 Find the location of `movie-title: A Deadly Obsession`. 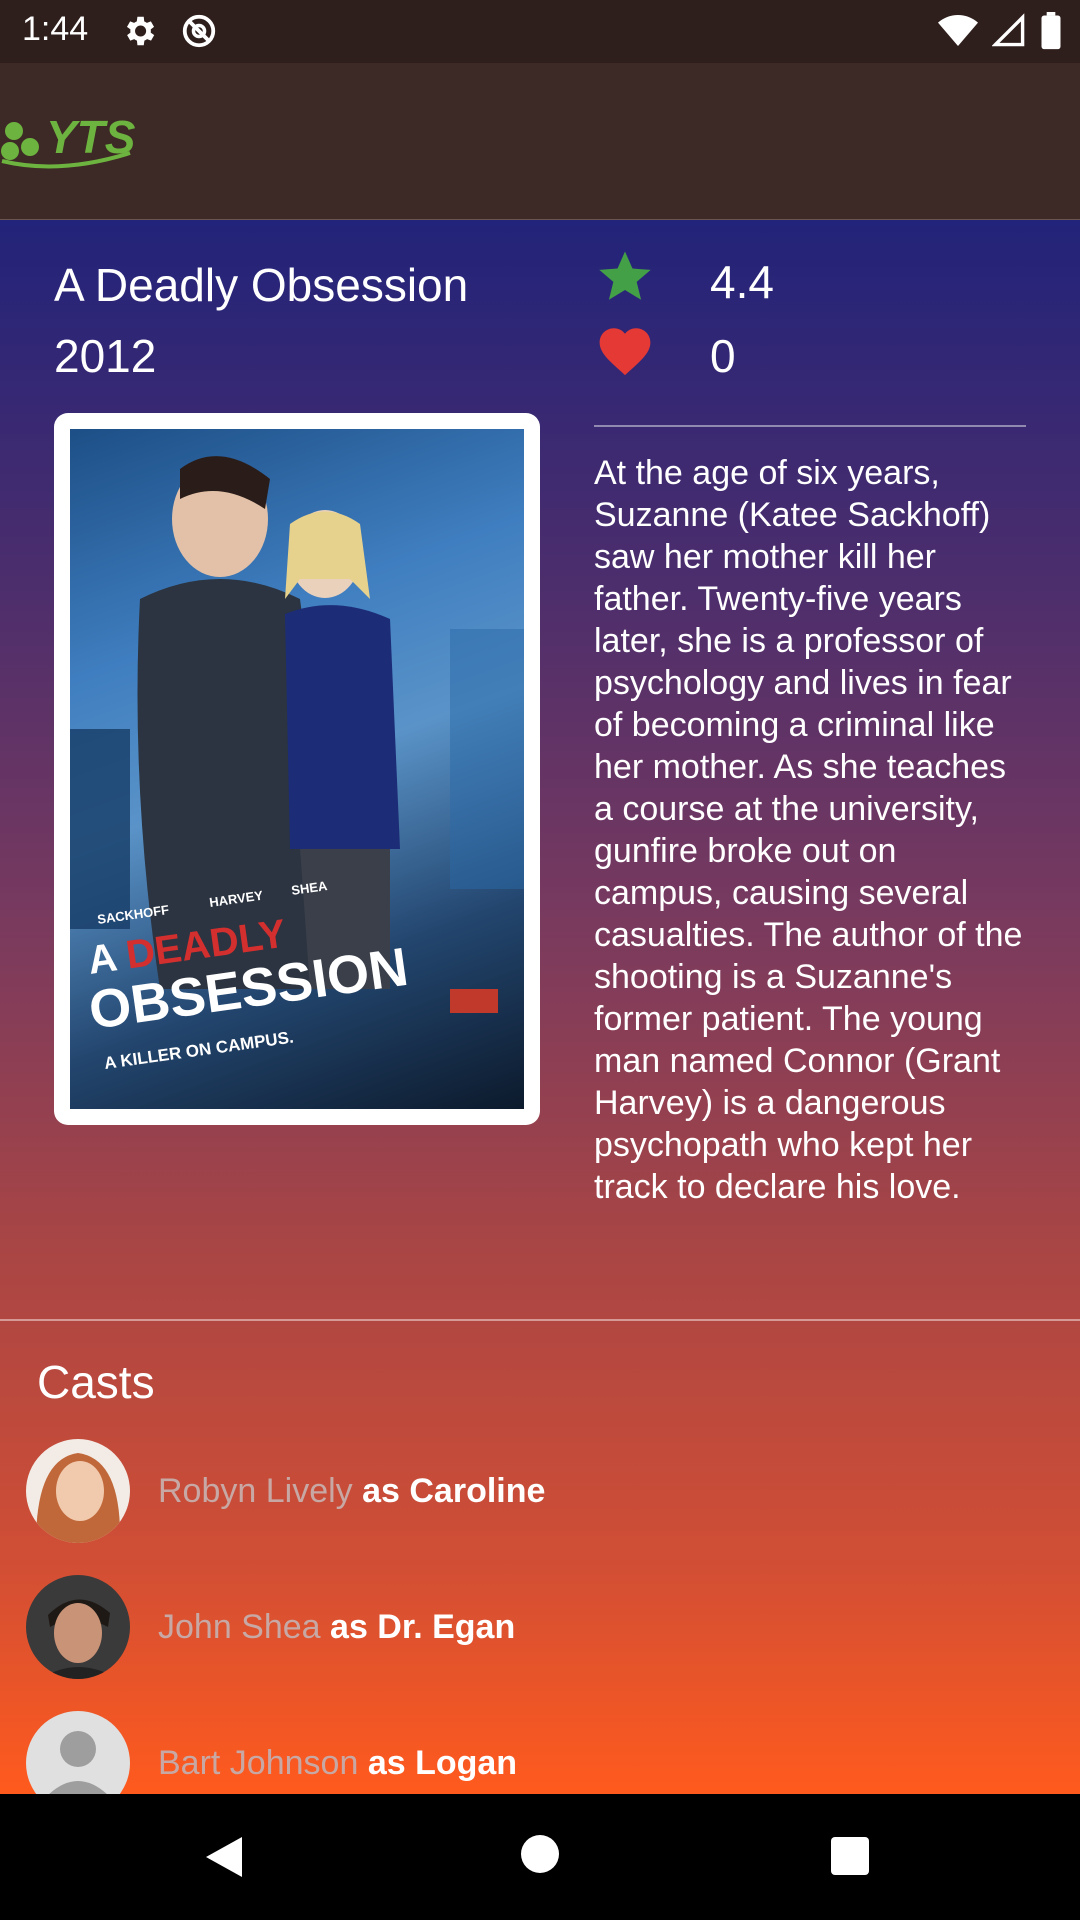

movie-title: A Deadly Obsession is located at coordinates (261, 285).